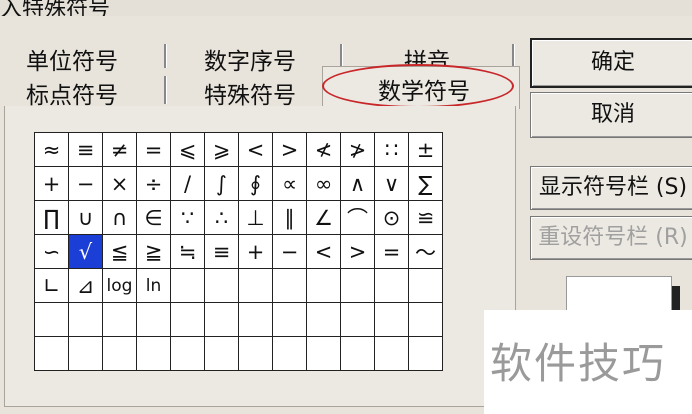 The image size is (692, 414). Describe the element at coordinates (119, 183) in the screenshot. I see `symbol-cell: ×` at that location.